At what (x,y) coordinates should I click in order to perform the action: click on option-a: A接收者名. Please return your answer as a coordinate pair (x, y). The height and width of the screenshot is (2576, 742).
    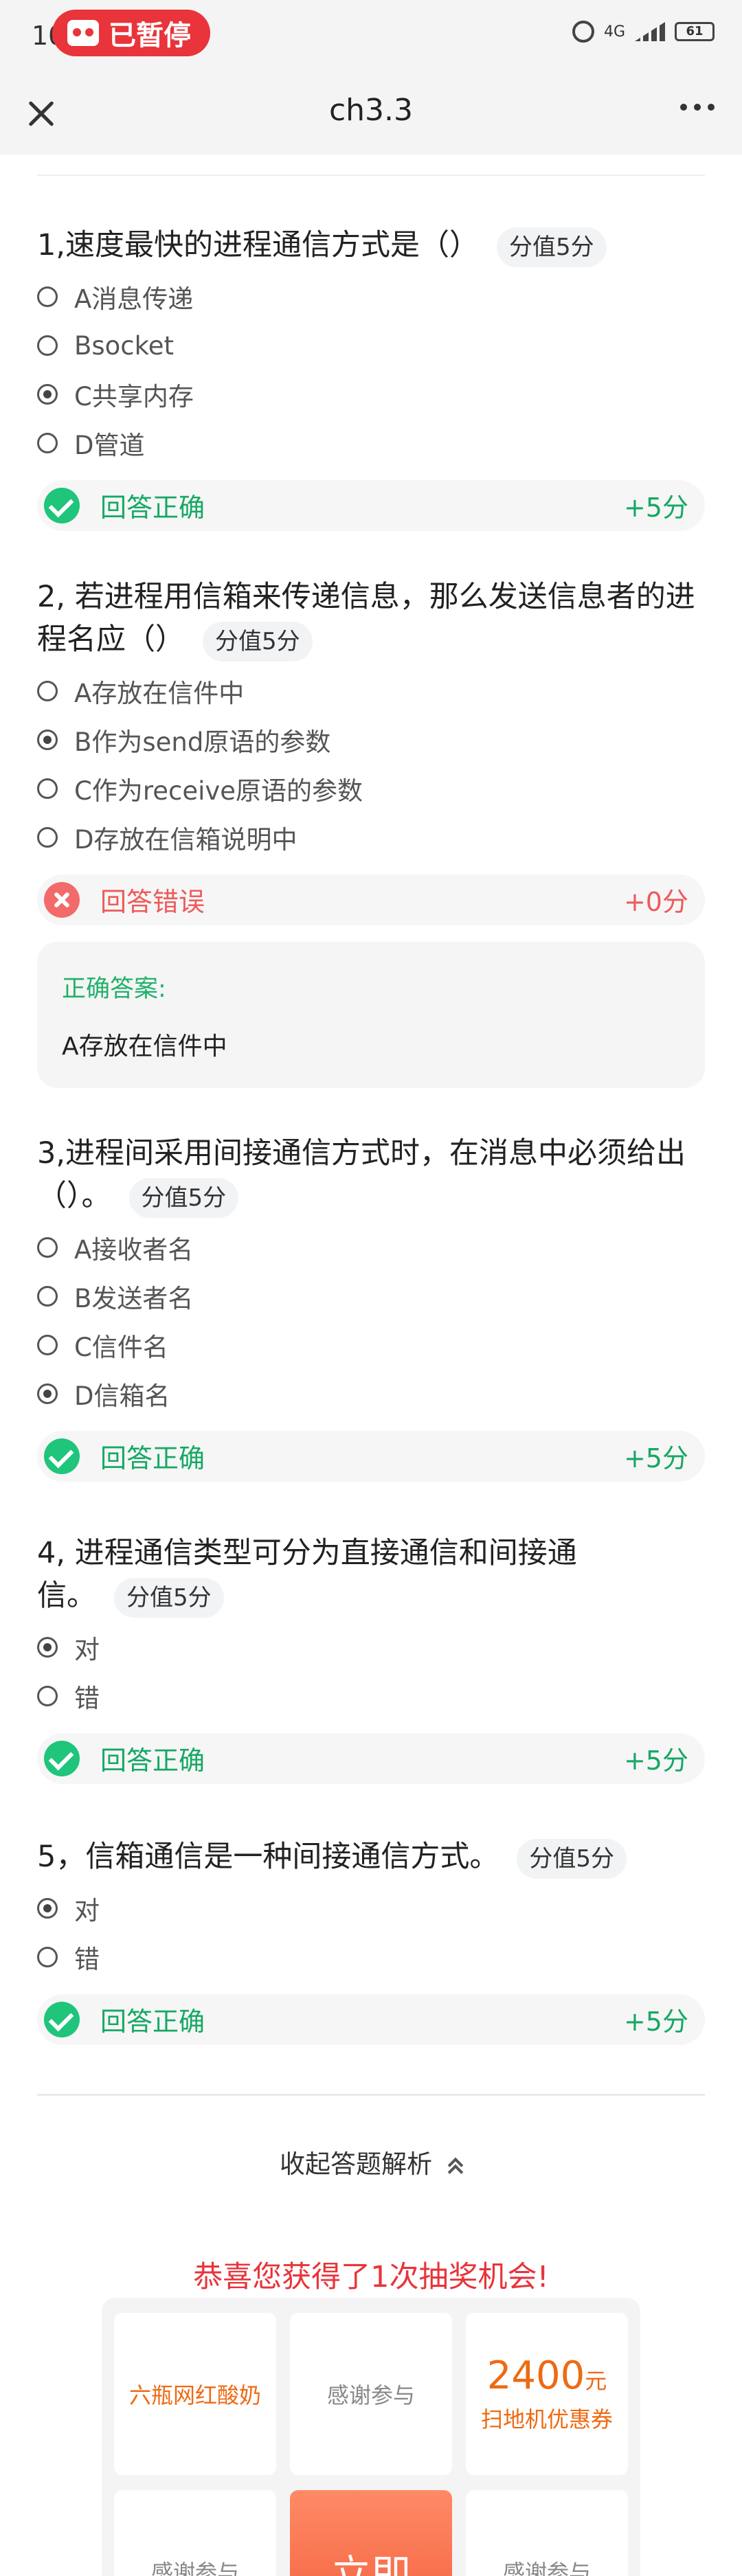
    Looking at the image, I should click on (371, 1247).